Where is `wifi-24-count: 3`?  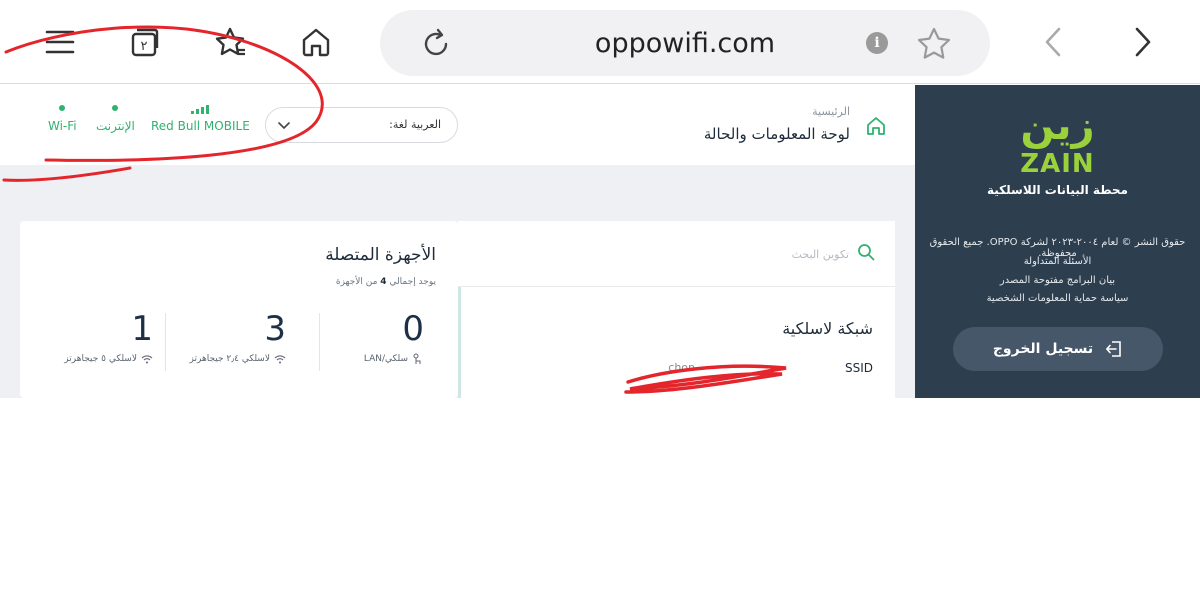 wifi-24-count: 3 is located at coordinates (275, 329).